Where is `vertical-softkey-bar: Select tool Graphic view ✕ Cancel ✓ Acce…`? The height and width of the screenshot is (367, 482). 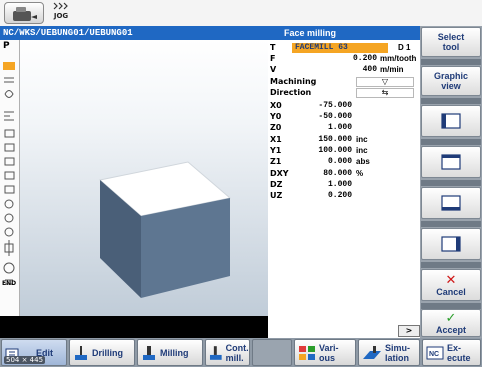
vertical-softkey-bar: Select tool Graphic view ✕ Cancel ✓ Acce… is located at coordinates (451, 182).